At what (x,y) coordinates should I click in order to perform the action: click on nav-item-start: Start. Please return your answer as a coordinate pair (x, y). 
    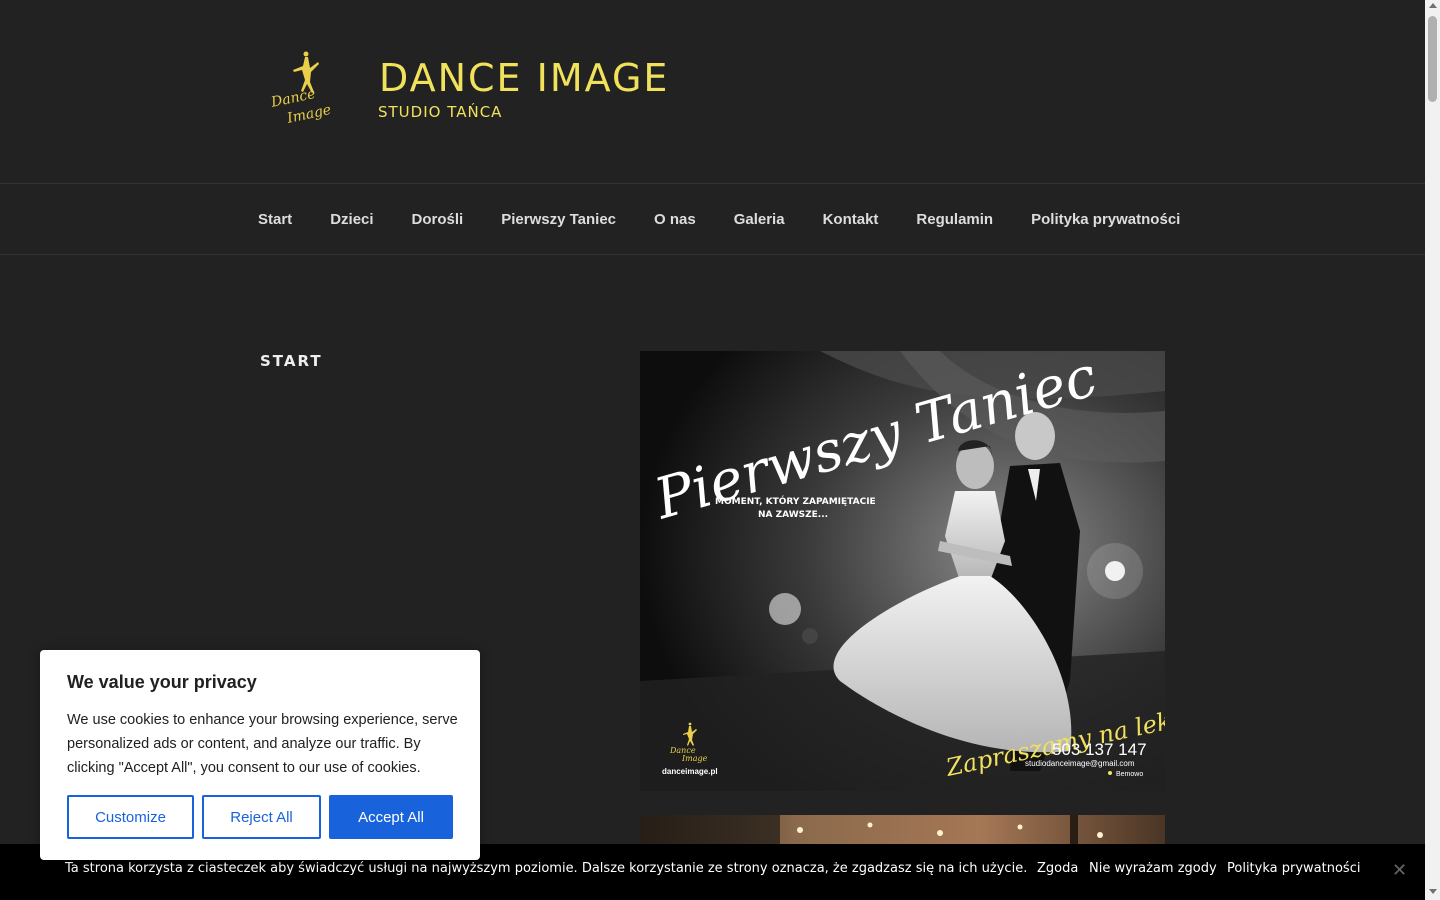
    Looking at the image, I should click on (275, 219).